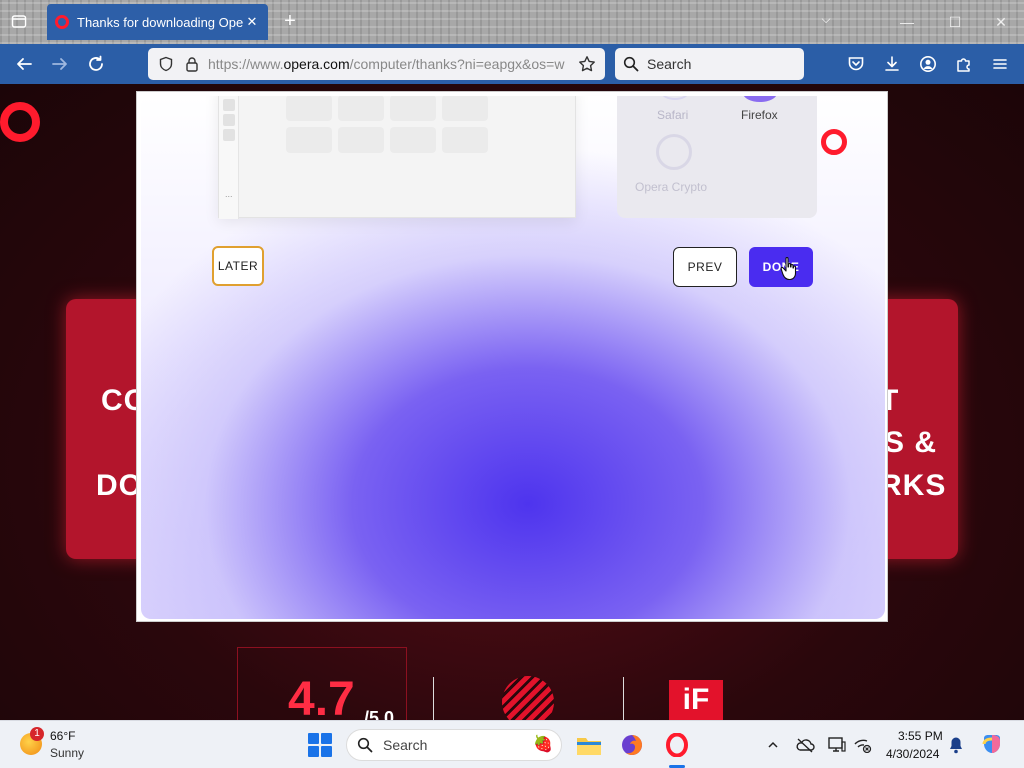 The height and width of the screenshot is (768, 1024). What do you see at coordinates (454, 745) in the screenshot?
I see `taskbar-search-input: Search 🍓` at bounding box center [454, 745].